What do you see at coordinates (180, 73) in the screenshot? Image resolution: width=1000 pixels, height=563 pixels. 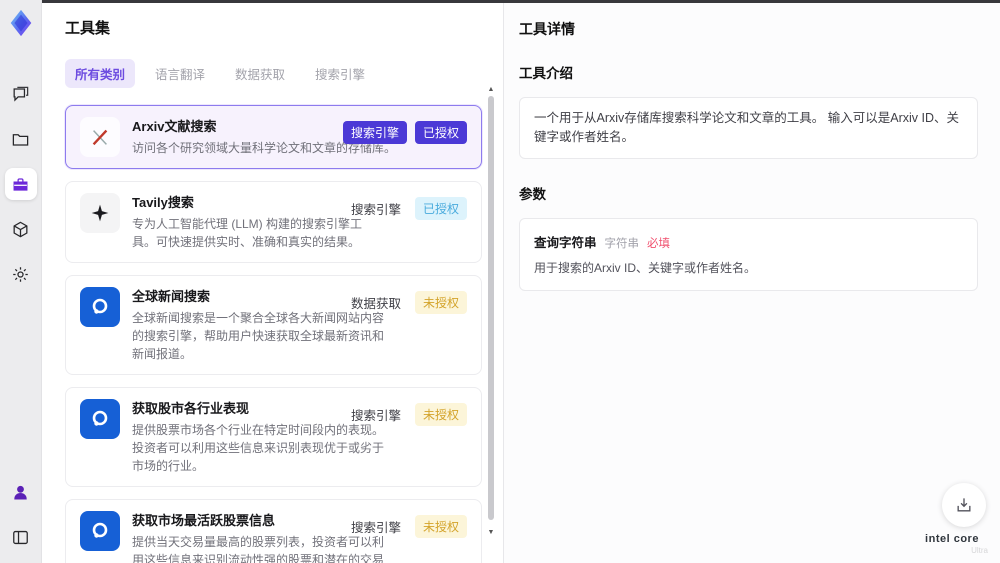 I see `tab-translation: 语言翻译` at bounding box center [180, 73].